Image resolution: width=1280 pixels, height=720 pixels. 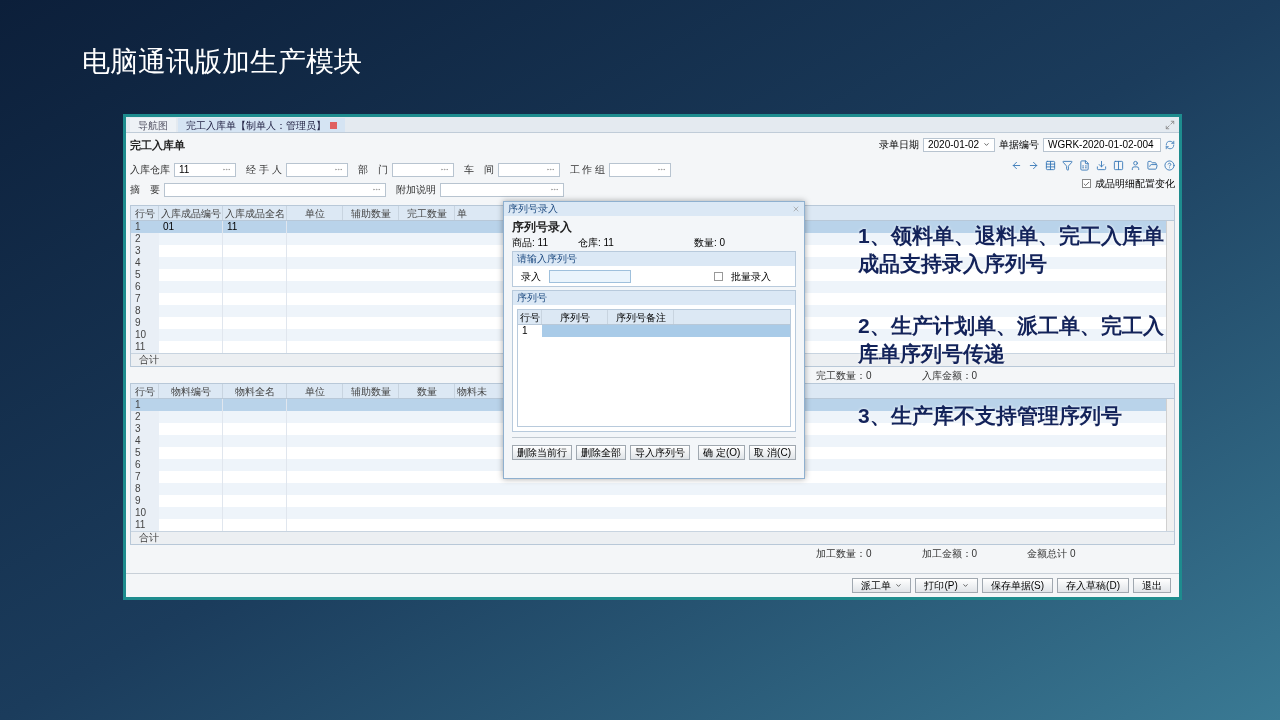 I want to click on help-icon, so click(x=1169, y=165).